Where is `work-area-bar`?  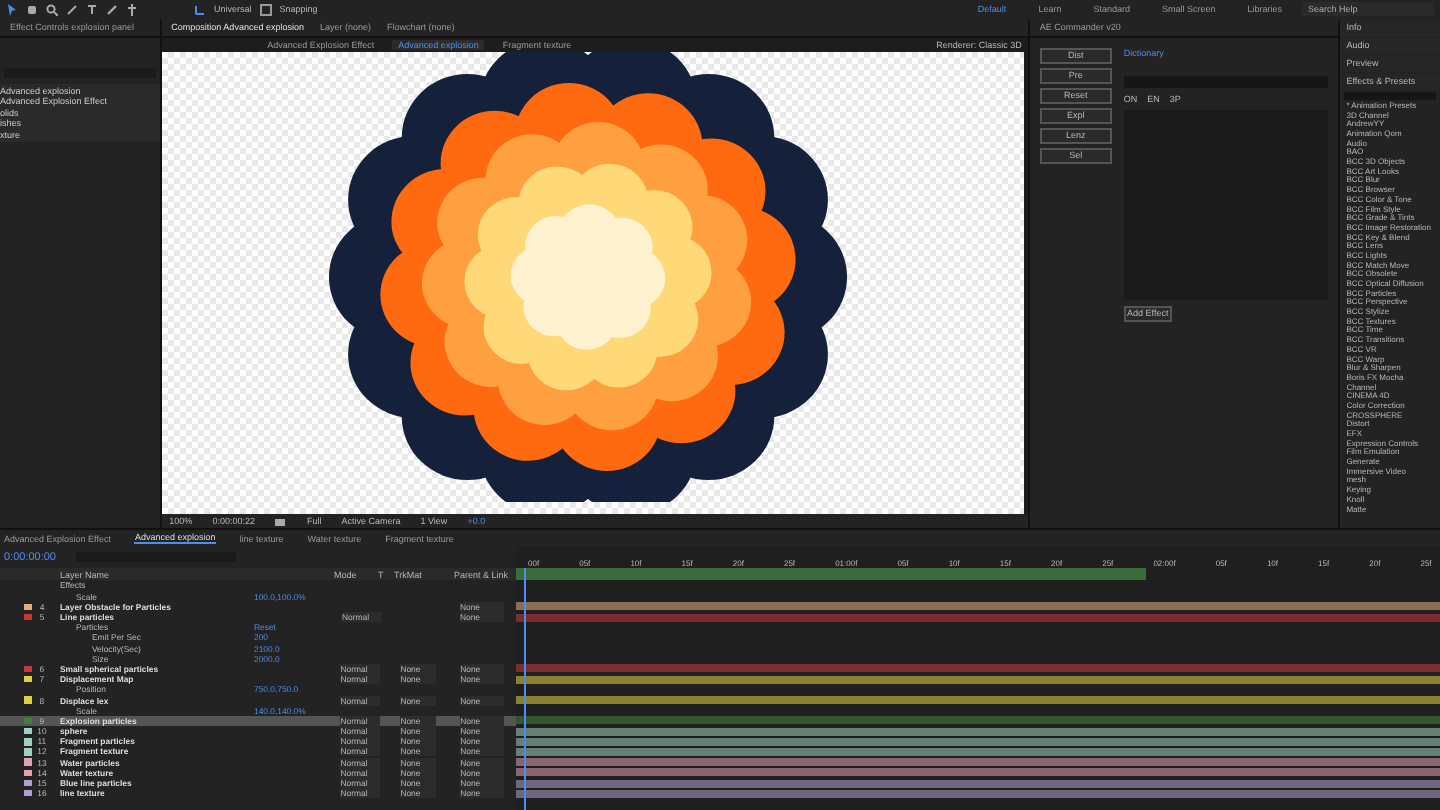 work-area-bar is located at coordinates (831, 574).